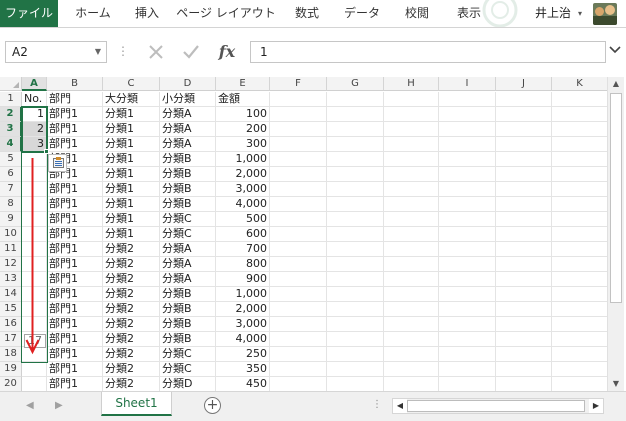 The image size is (626, 421). What do you see at coordinates (428, 52) in the screenshot?
I see `formula-input: 1` at bounding box center [428, 52].